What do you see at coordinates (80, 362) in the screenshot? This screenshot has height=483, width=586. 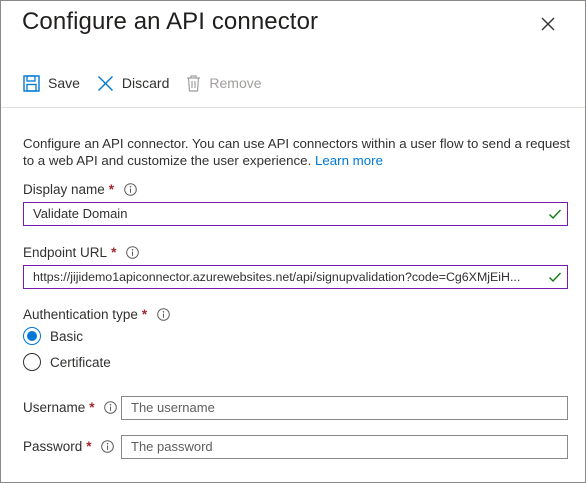 I see `radio-certificate-label: Certificate` at bounding box center [80, 362].